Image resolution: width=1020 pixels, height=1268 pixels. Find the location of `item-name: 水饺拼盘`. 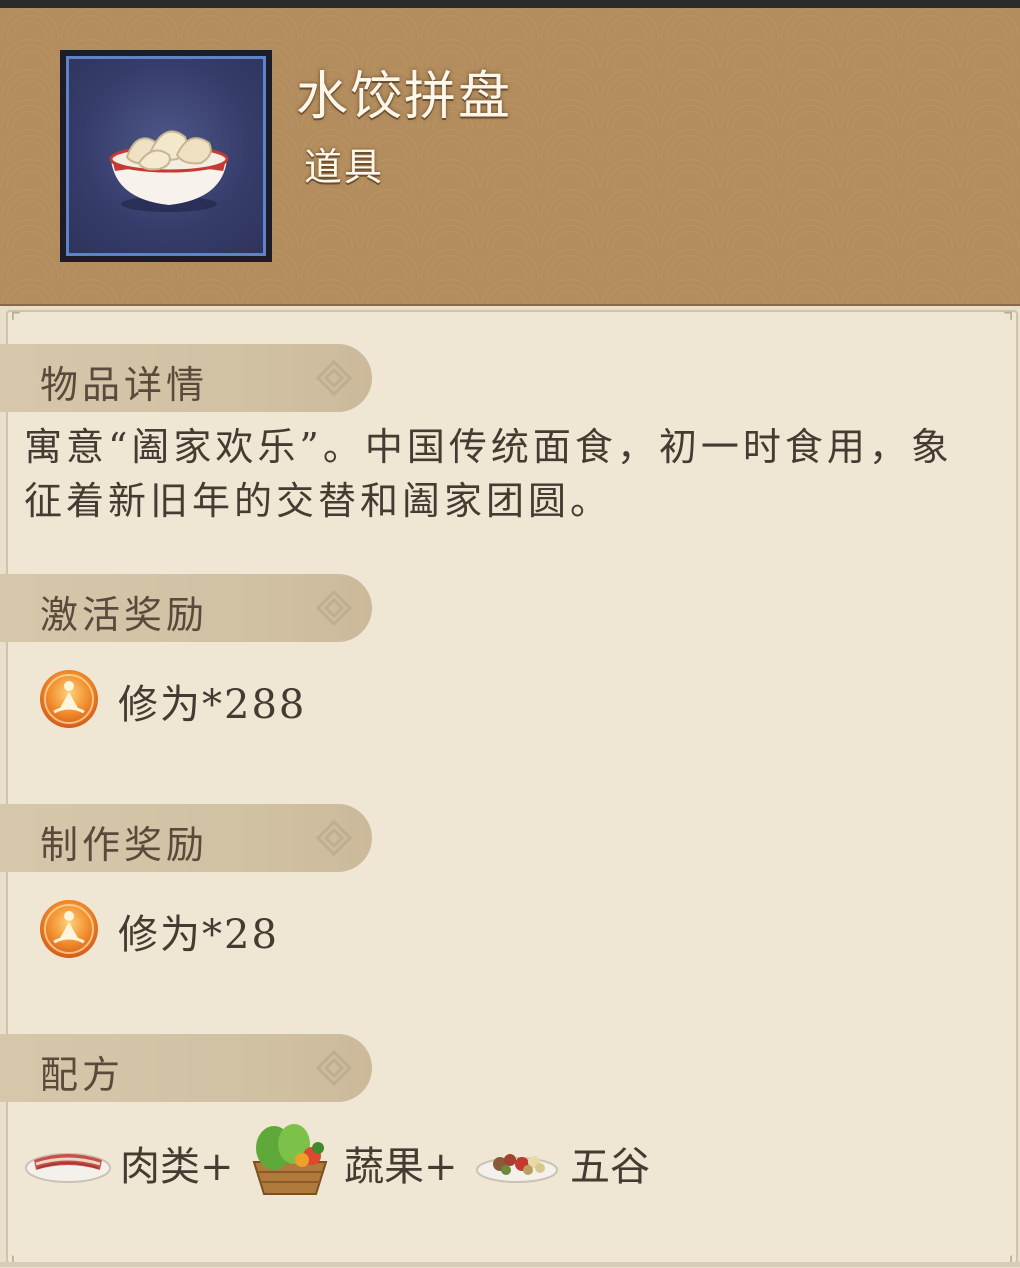

item-name: 水饺拼盘 is located at coordinates (404, 97).